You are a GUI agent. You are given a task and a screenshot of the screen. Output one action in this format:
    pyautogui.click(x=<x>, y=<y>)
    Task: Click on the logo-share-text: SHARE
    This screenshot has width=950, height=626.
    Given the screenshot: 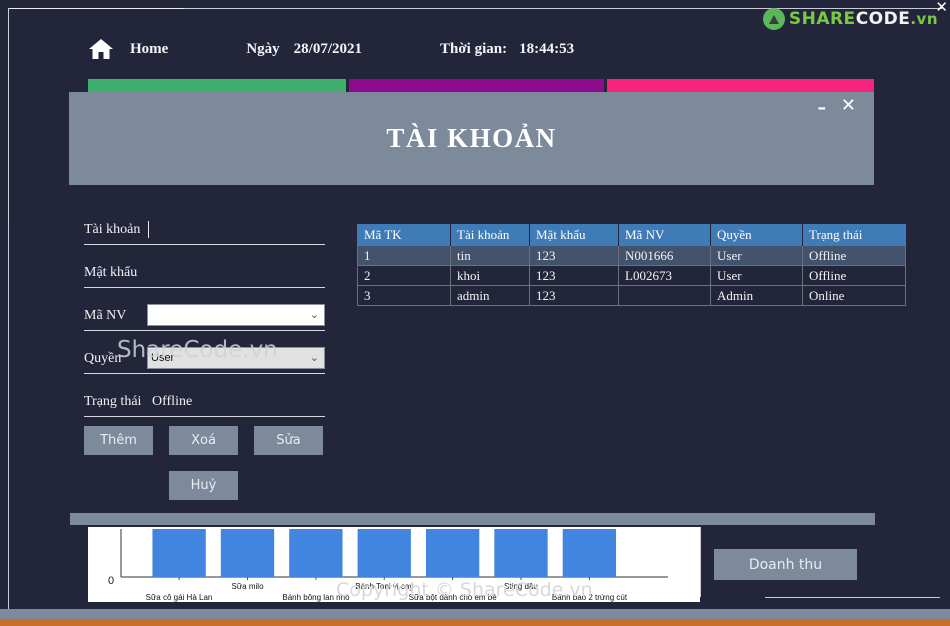 What is the action you would take?
    pyautogui.click(x=822, y=19)
    